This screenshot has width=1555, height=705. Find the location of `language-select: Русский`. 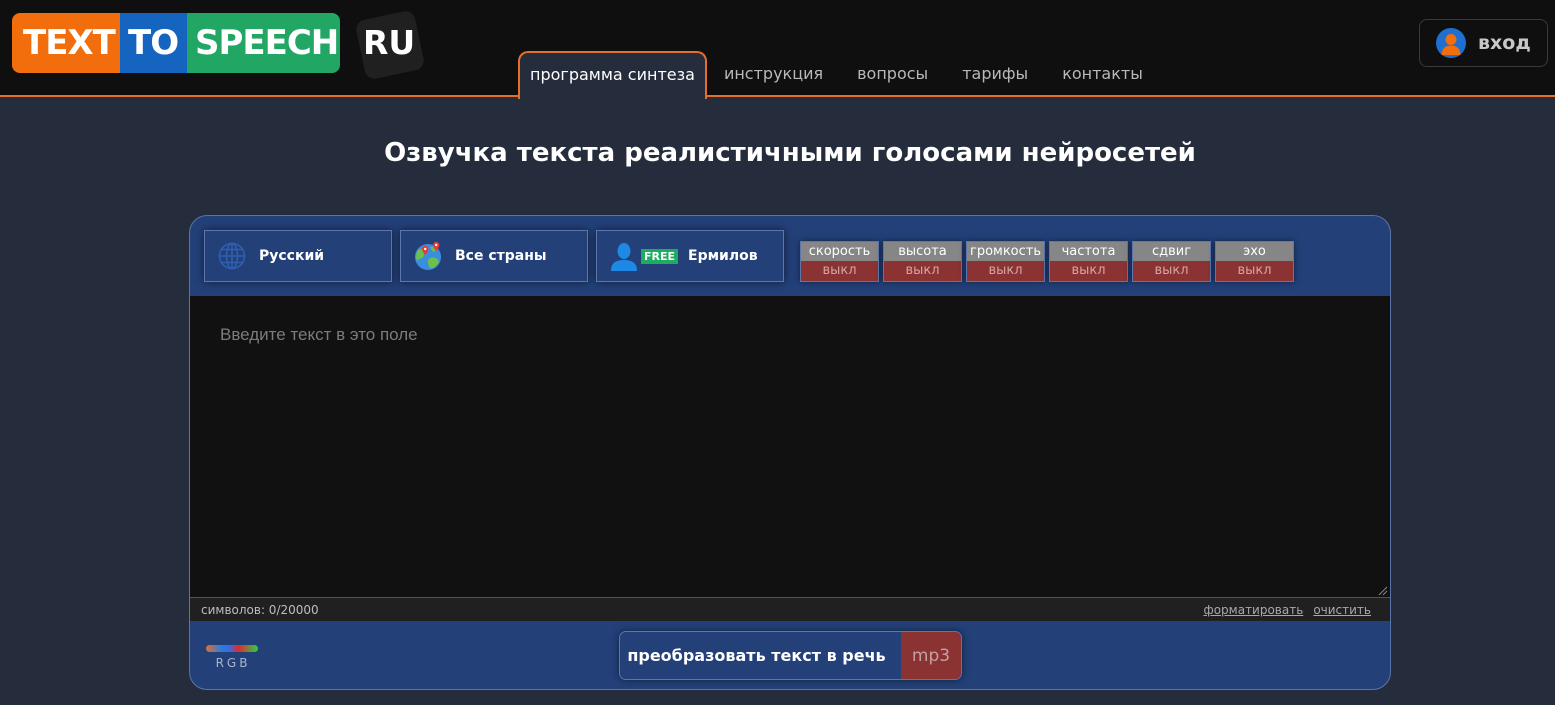

language-select: Русский is located at coordinates (298, 256).